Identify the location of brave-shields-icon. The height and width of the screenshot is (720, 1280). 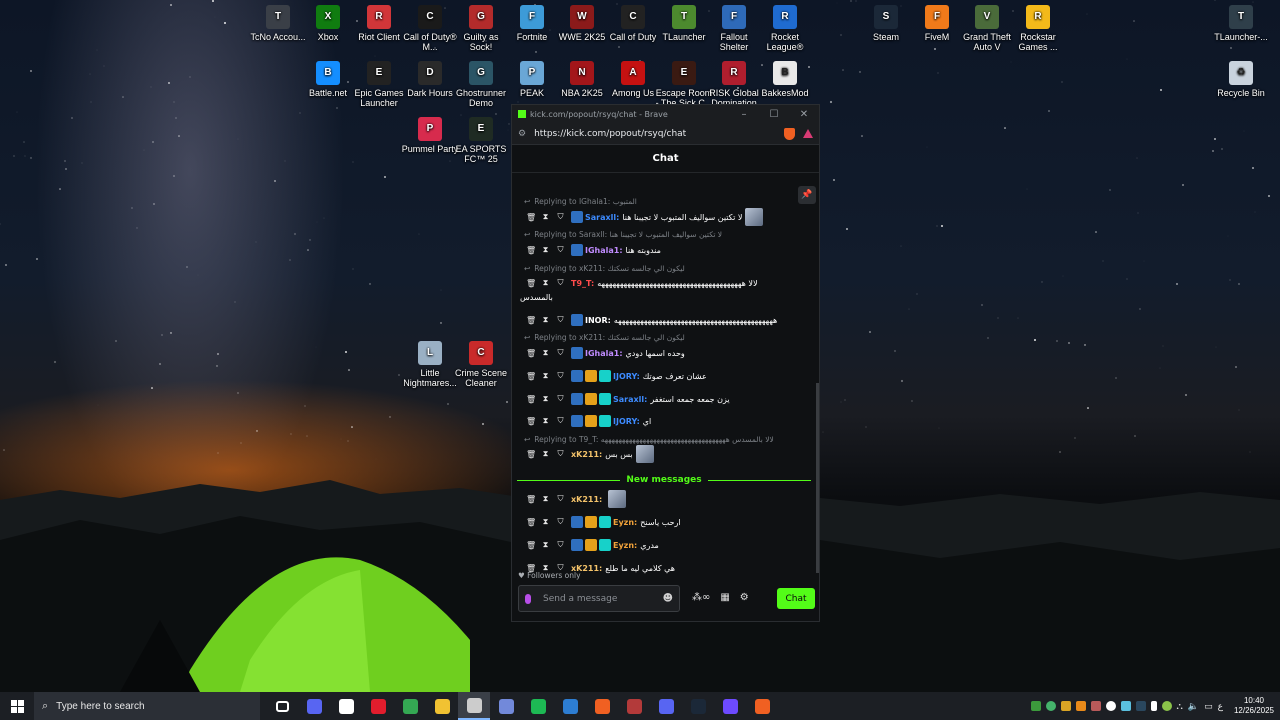
(789, 133).